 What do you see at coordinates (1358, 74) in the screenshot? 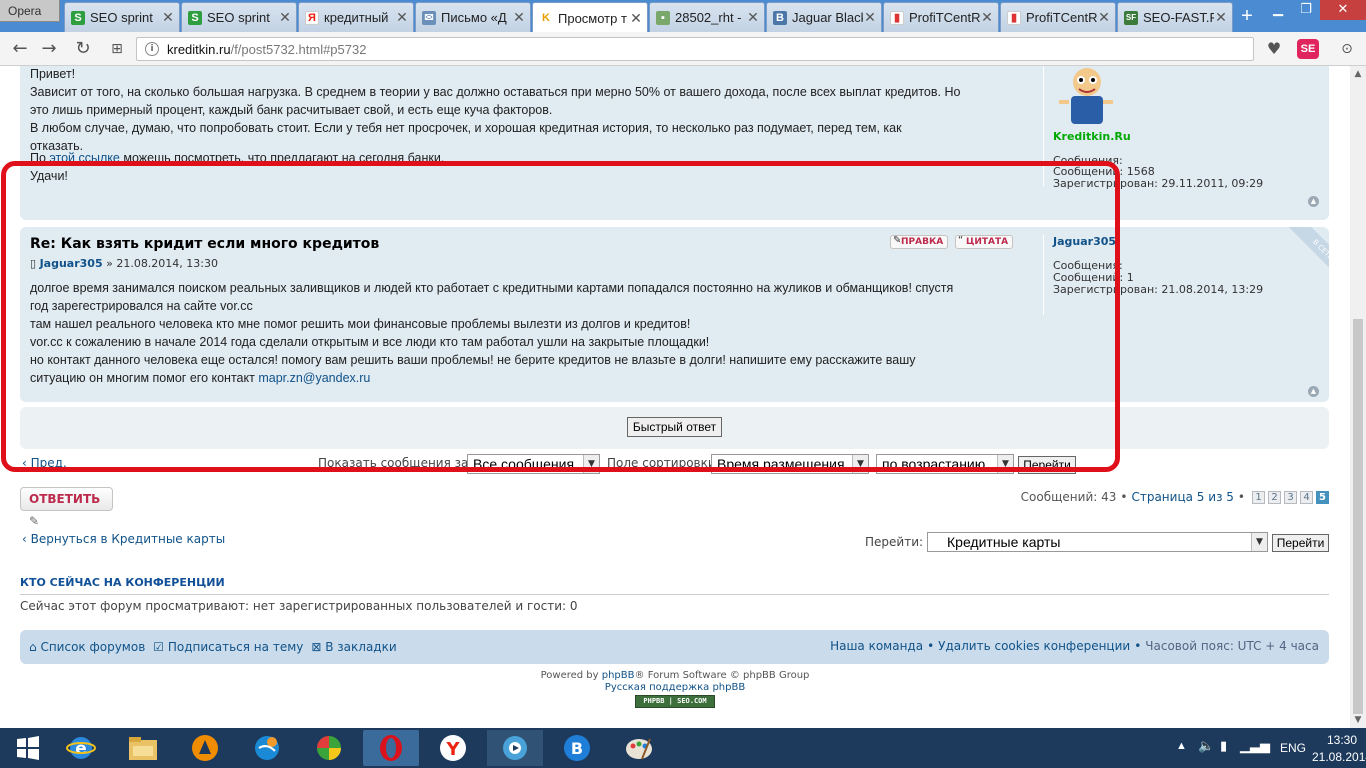
I see `scroll-up-icon: ▲` at bounding box center [1358, 74].